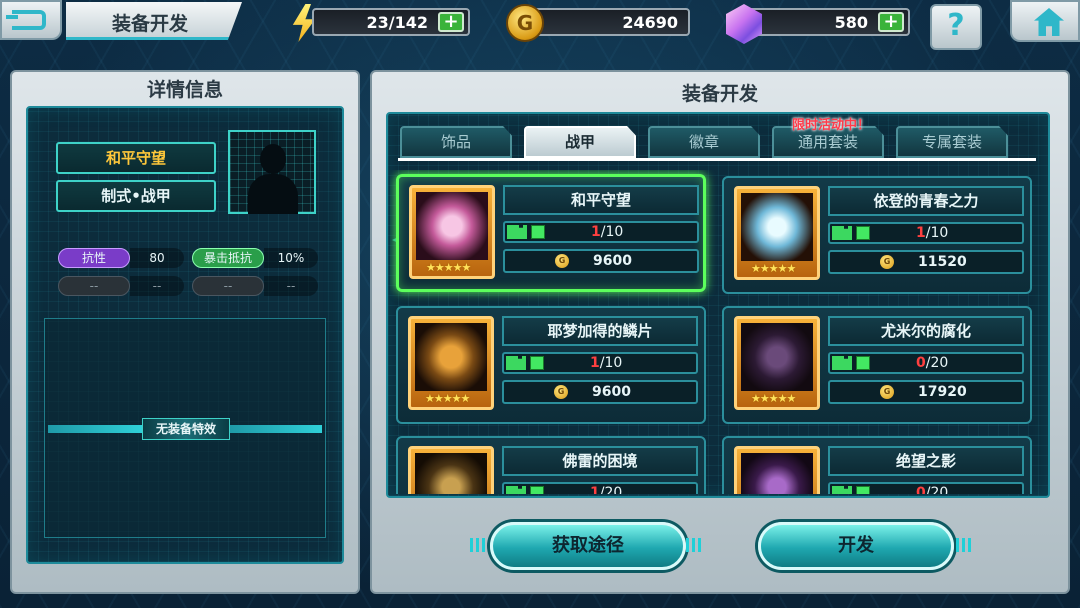 The width and height of the screenshot is (1080, 608). What do you see at coordinates (650, 22) in the screenshot?
I see `gold-value: 24690` at bounding box center [650, 22].